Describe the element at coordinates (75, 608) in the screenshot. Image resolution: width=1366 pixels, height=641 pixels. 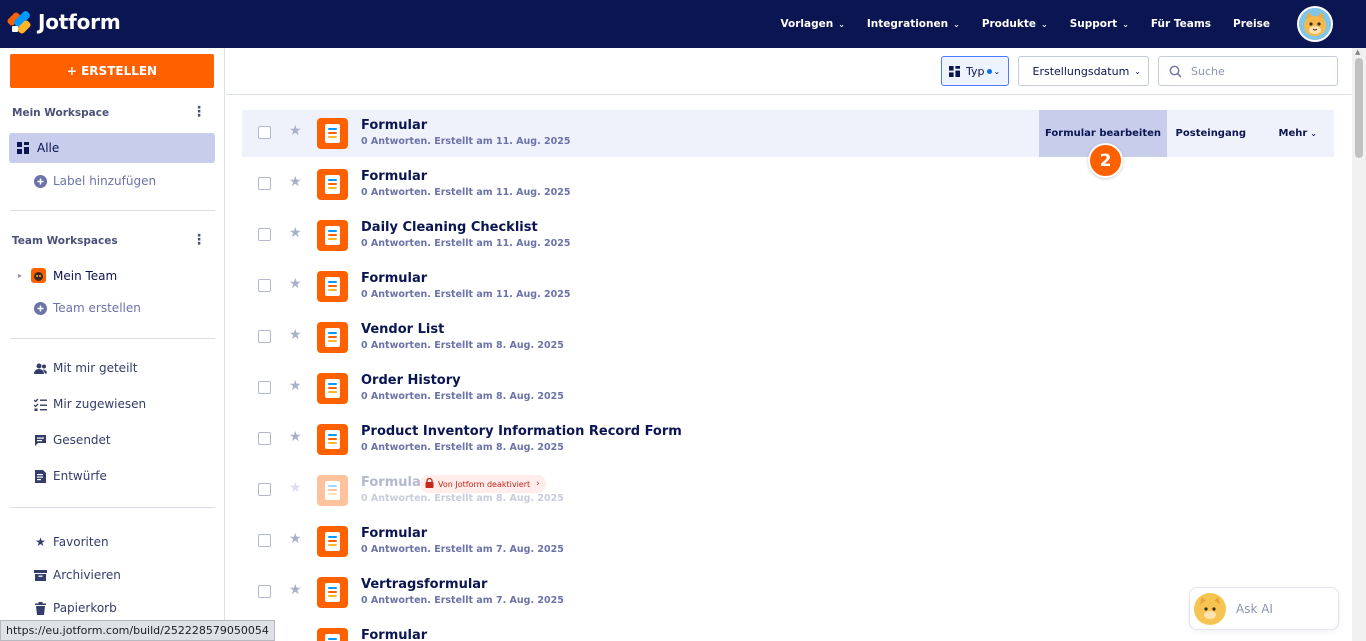
I see `sidebar-item-trash: Papierkorb` at that location.